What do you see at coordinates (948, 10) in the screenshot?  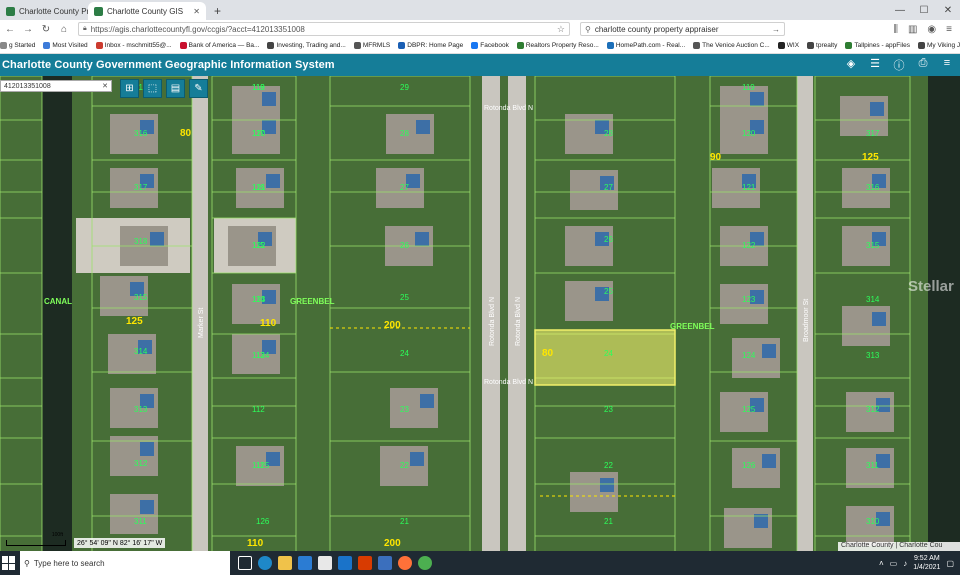 I see `close-window-icon: ✕` at bounding box center [948, 10].